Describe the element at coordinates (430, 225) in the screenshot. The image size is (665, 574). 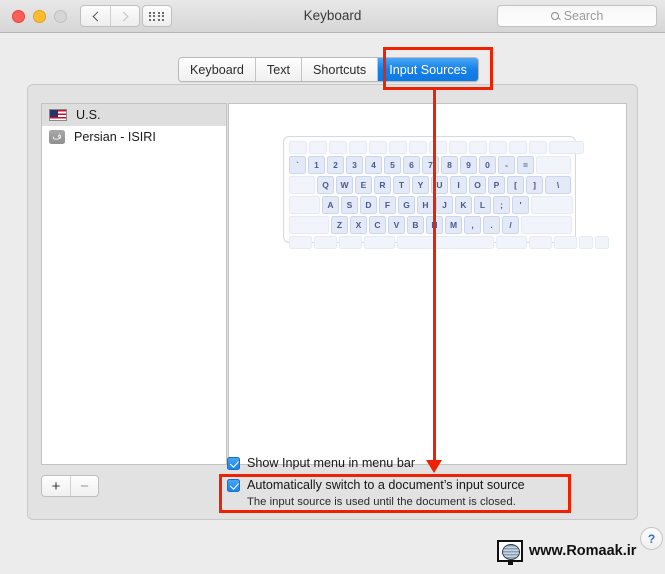
I see `keyboard-row: ZXCVBNM,./` at that location.